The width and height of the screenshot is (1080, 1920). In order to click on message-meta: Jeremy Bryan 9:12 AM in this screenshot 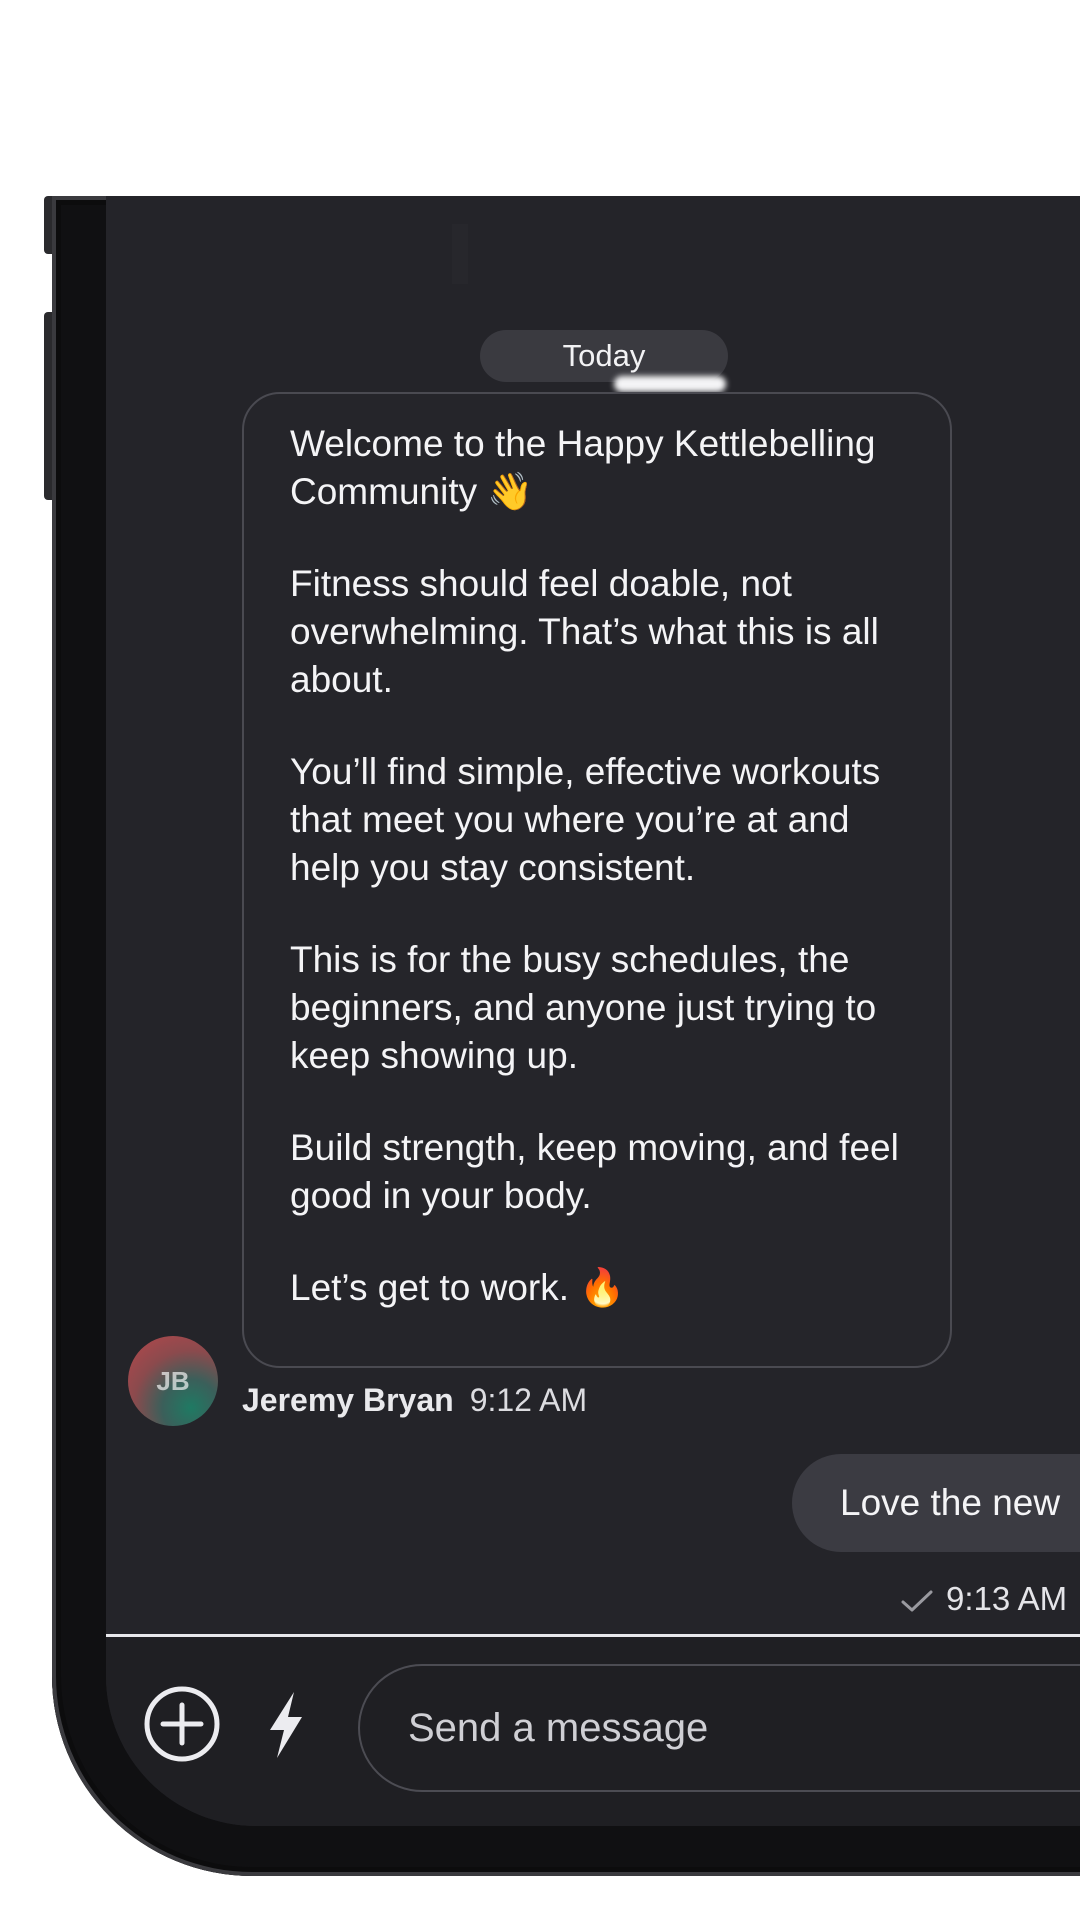, I will do `click(414, 1400)`.